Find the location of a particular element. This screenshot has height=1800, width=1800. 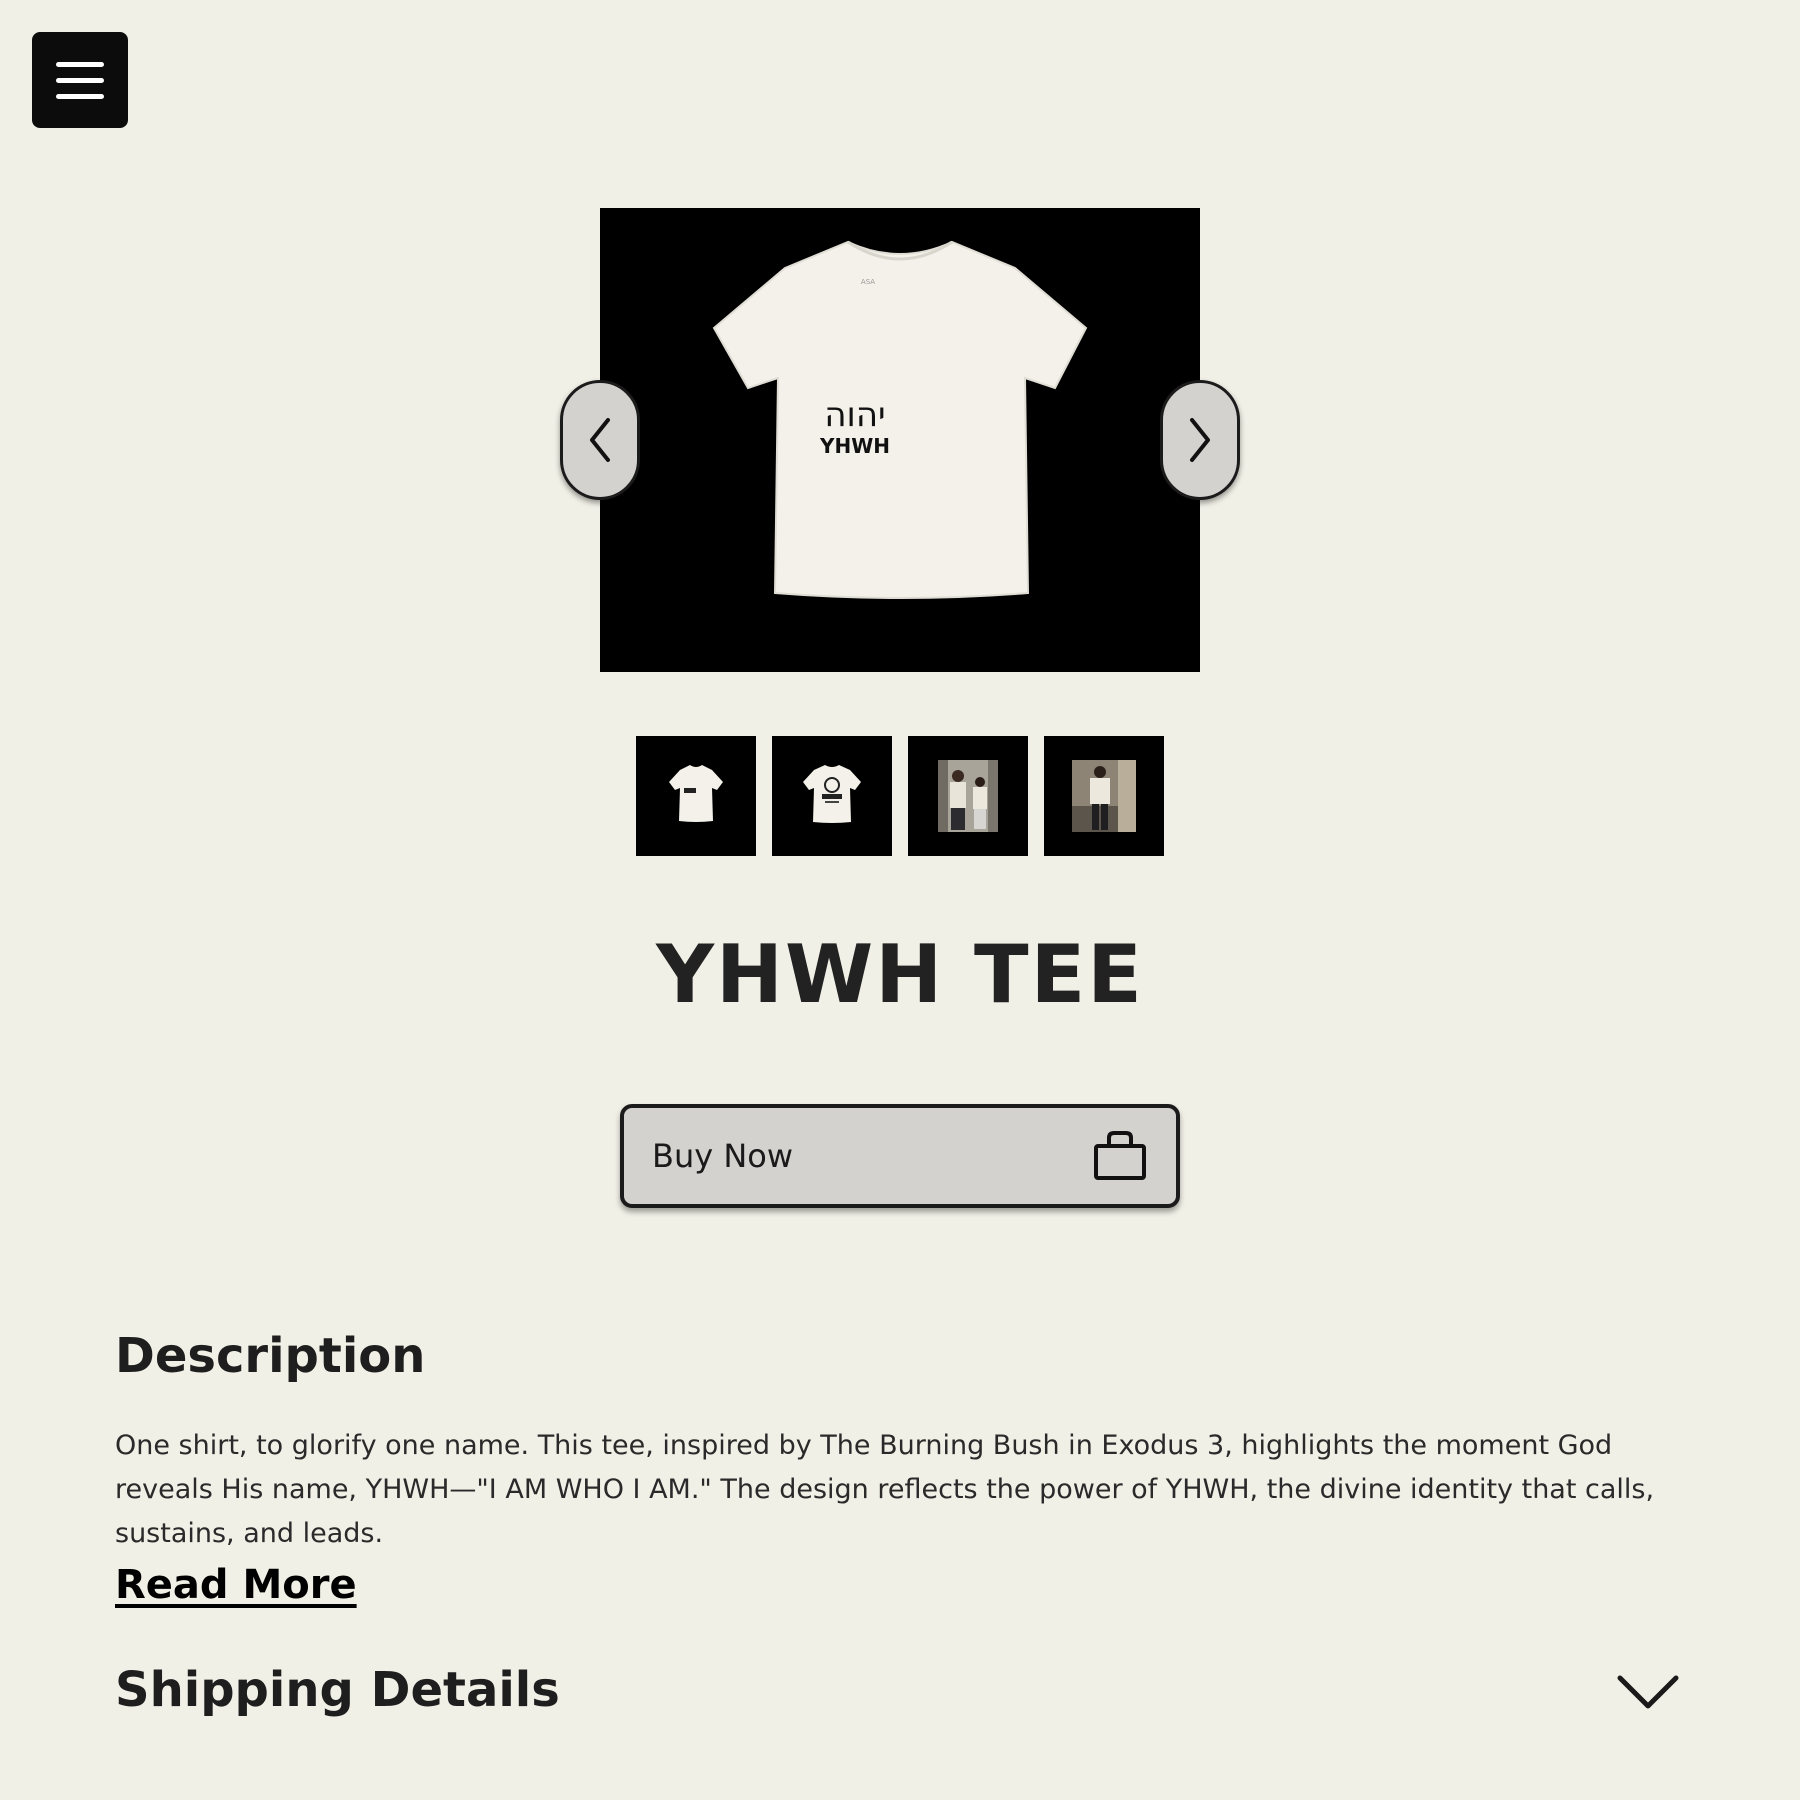

chevron-right-icon is located at coordinates (1200, 440).